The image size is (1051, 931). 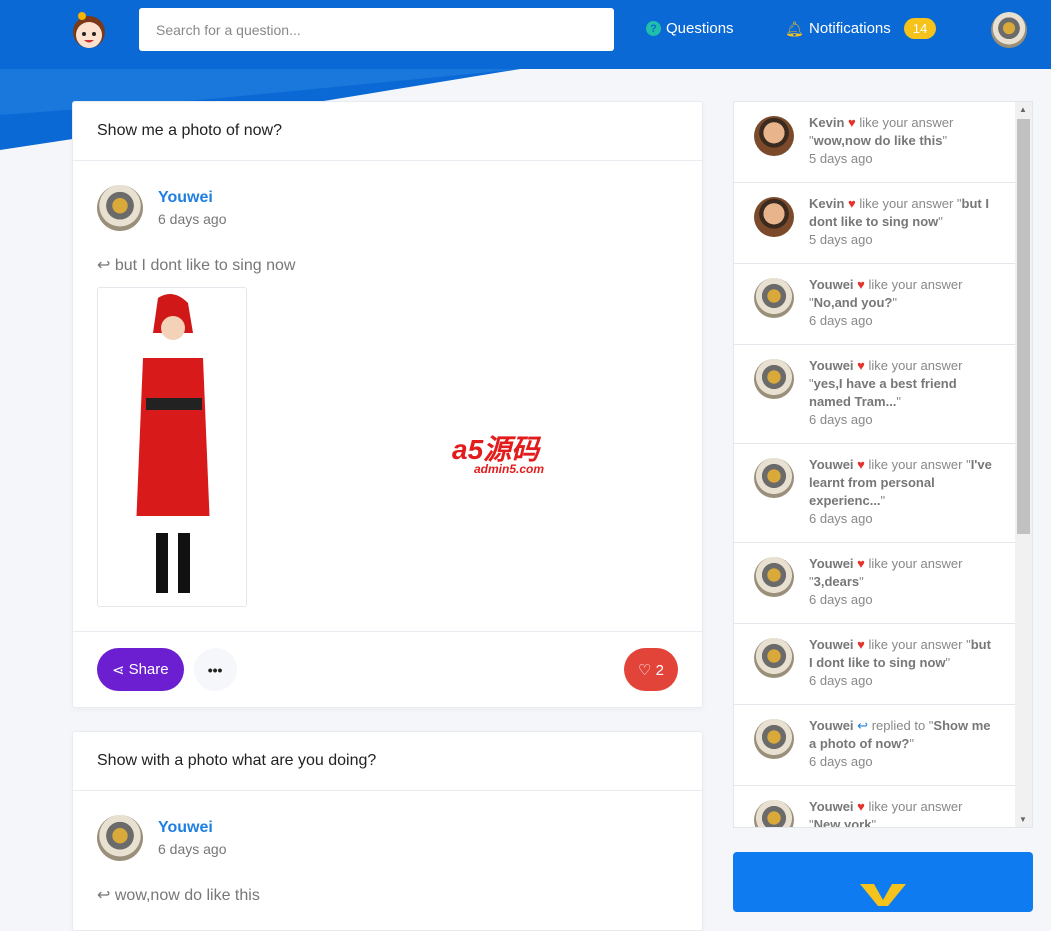 I want to click on notifications-label: Notifications, so click(x=850, y=28).